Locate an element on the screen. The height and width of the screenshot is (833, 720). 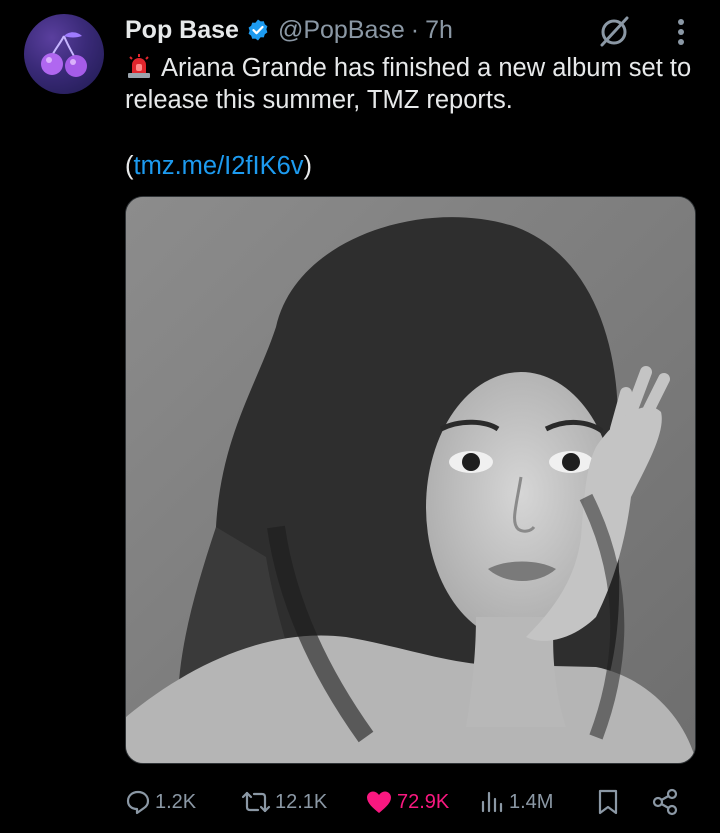
share-button is located at coordinates (667, 802).